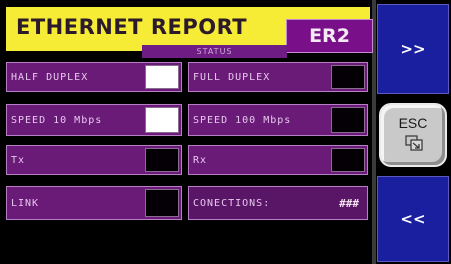 The height and width of the screenshot is (264, 451). Describe the element at coordinates (278, 160) in the screenshot. I see `rx-row: Rx` at that location.